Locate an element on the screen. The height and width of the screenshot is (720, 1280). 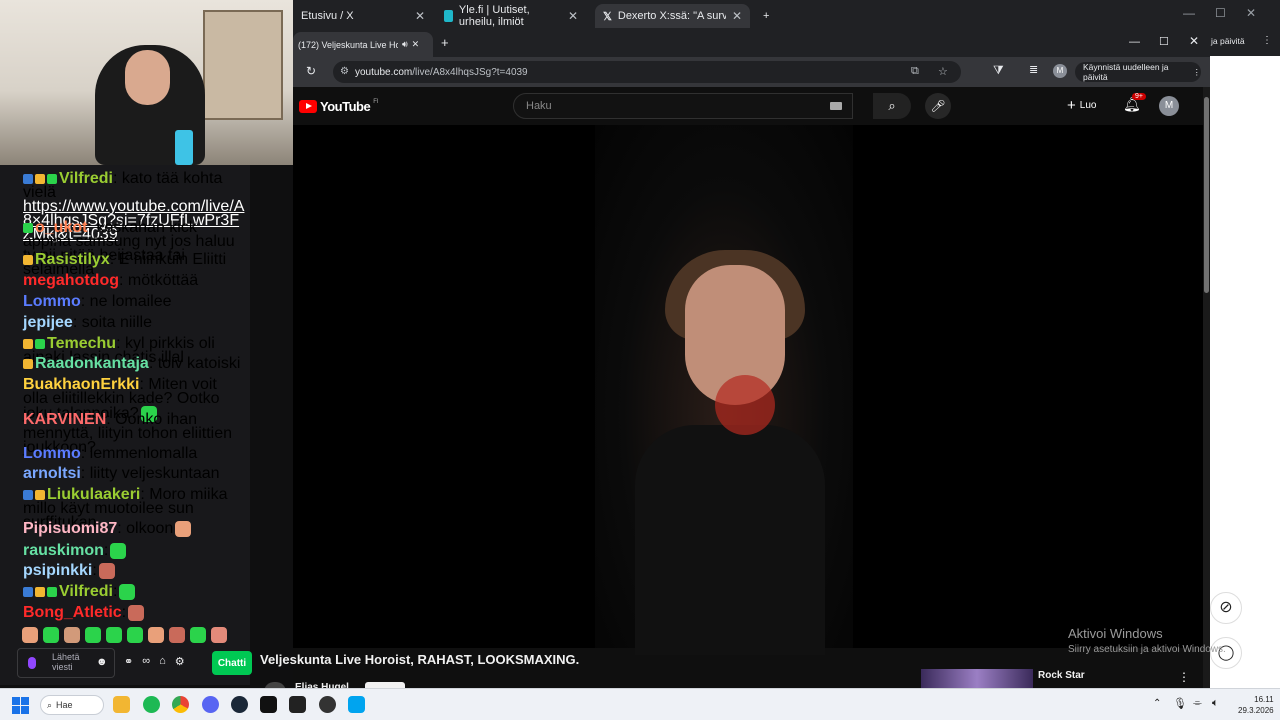
network-icon: ⌯ is located at coordinates (1197, 703).